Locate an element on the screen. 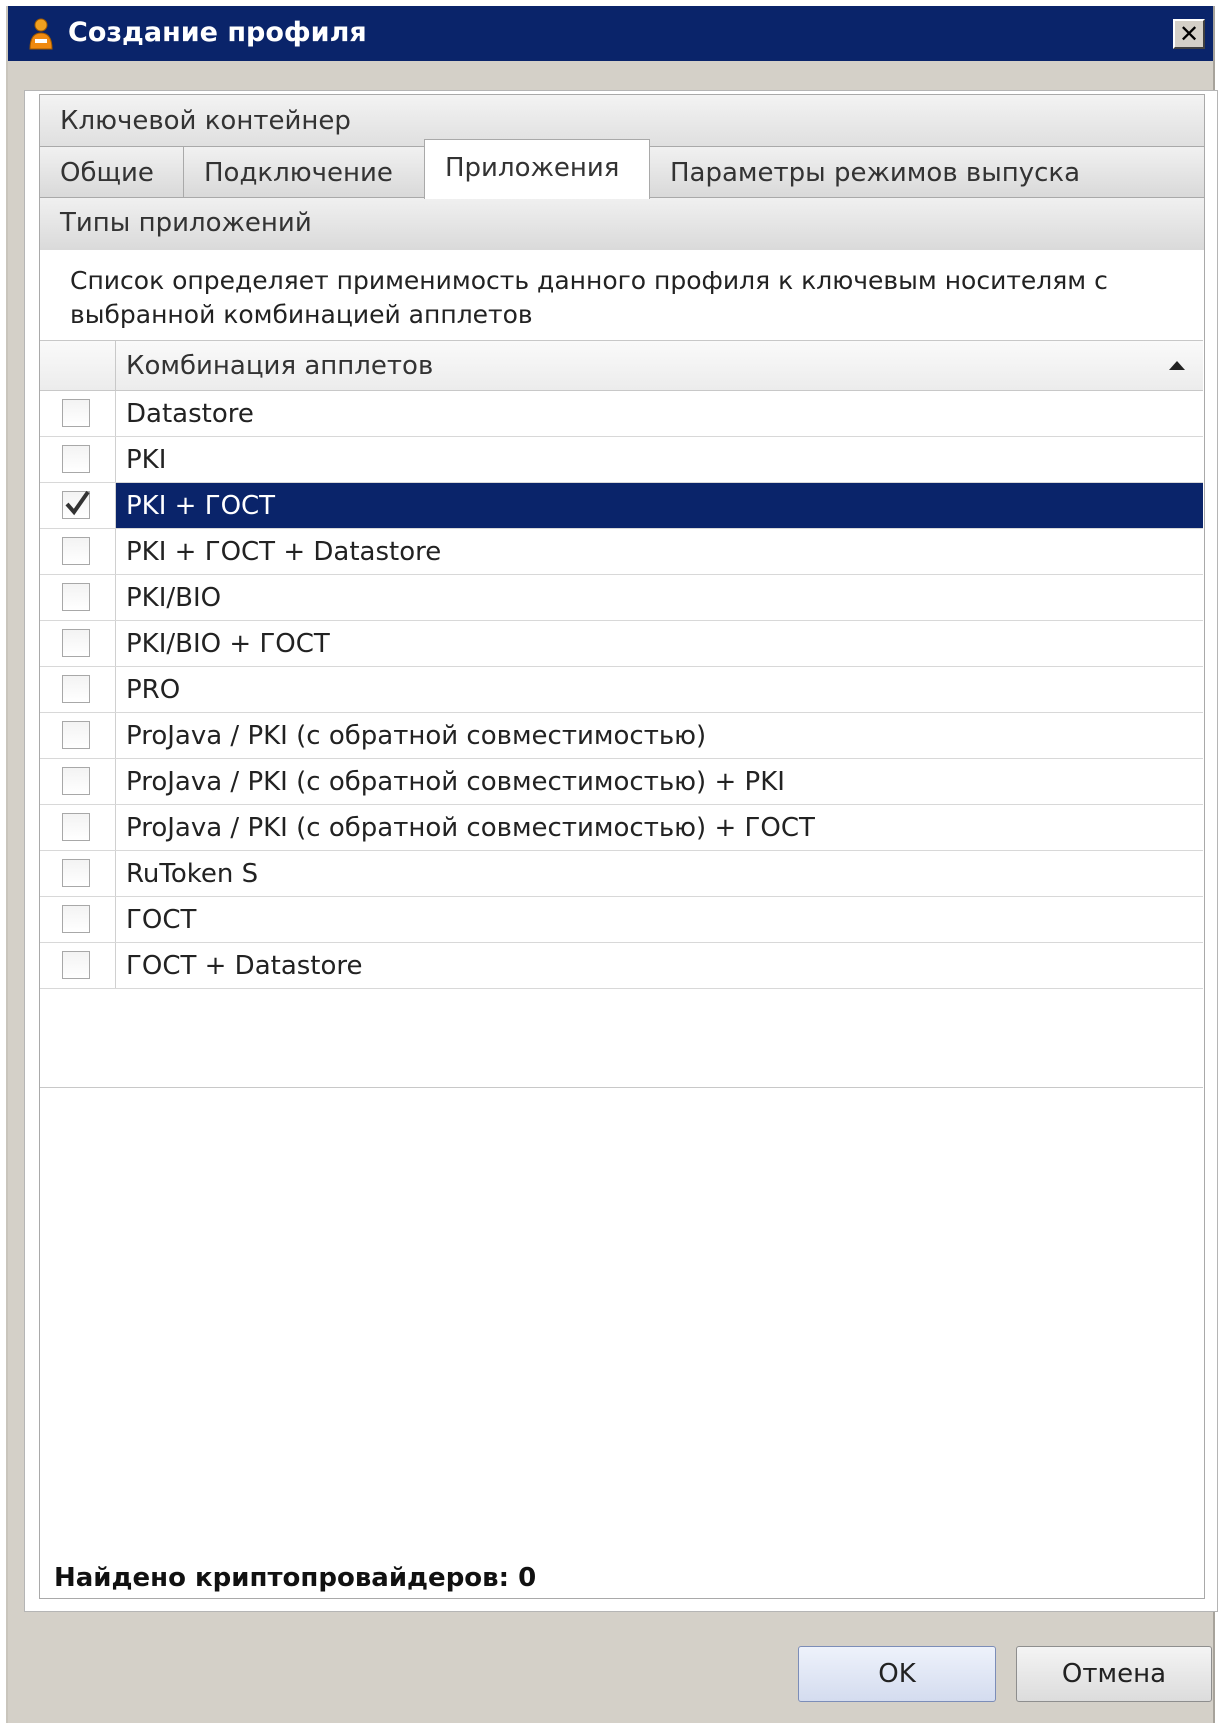 Image resolution: width=1221 pixels, height=1723 pixels. table-row: PKI/BIO is located at coordinates (621, 598).